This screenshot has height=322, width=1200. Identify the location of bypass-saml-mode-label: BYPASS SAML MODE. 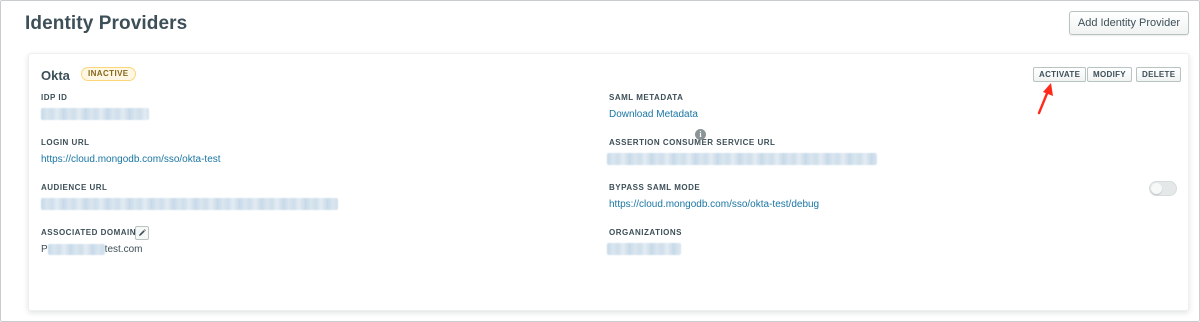
(655, 187).